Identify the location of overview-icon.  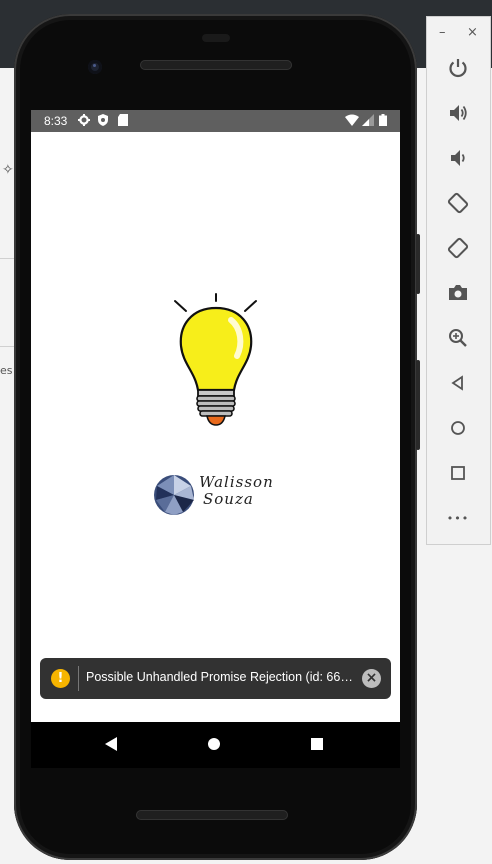
(458, 473).